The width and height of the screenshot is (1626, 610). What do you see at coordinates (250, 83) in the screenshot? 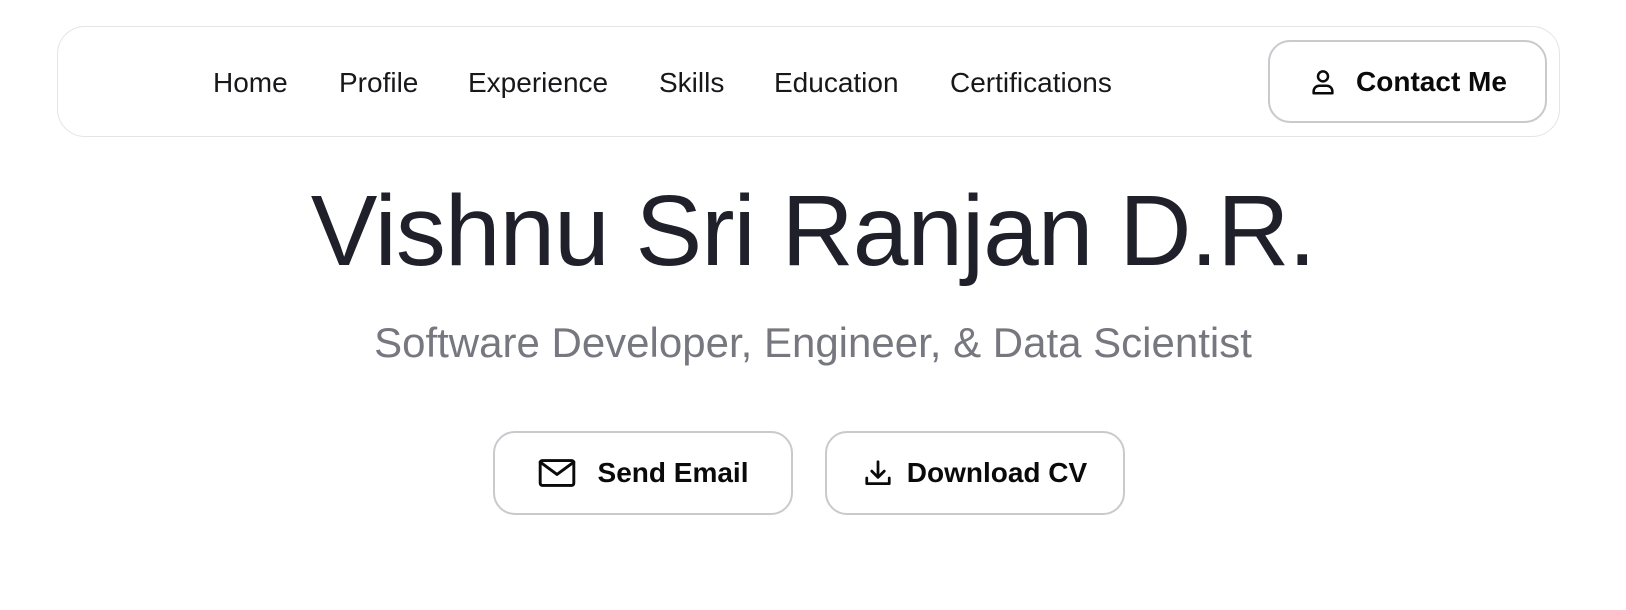
I see `nav-item-home: Home` at bounding box center [250, 83].